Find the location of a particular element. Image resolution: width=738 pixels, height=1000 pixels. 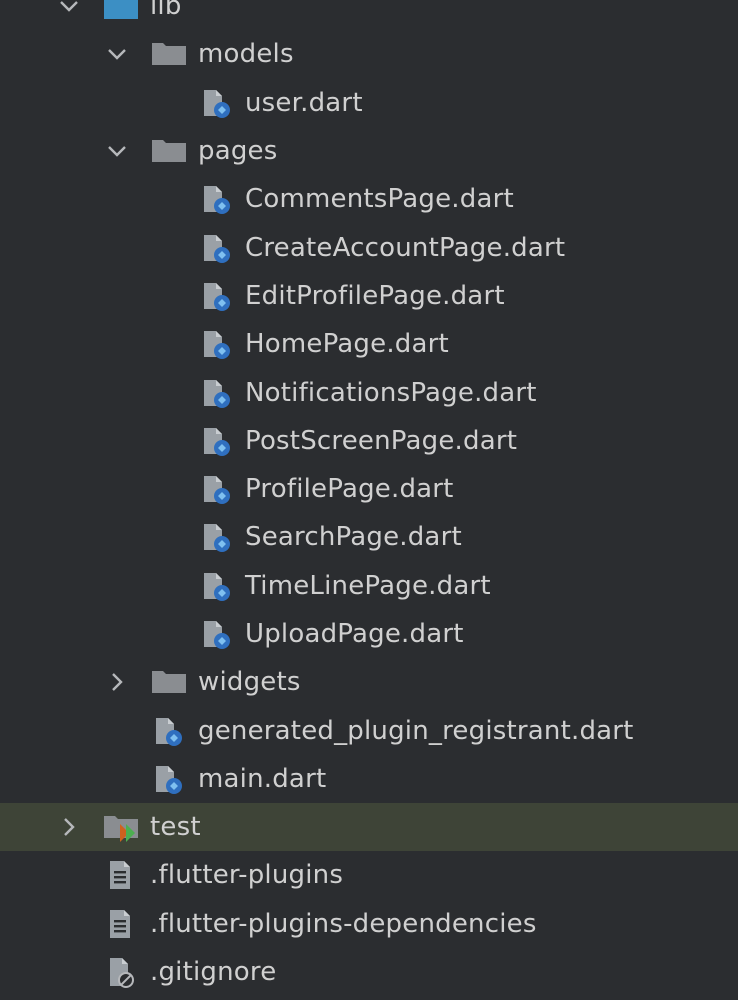

tree-item-label: test is located at coordinates (175, 827).